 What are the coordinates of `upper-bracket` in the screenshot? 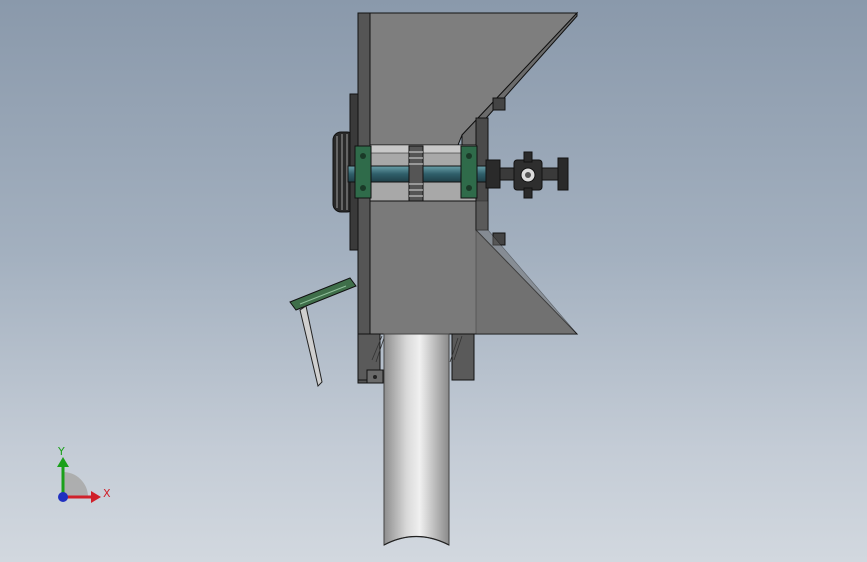 It's located at (499, 104).